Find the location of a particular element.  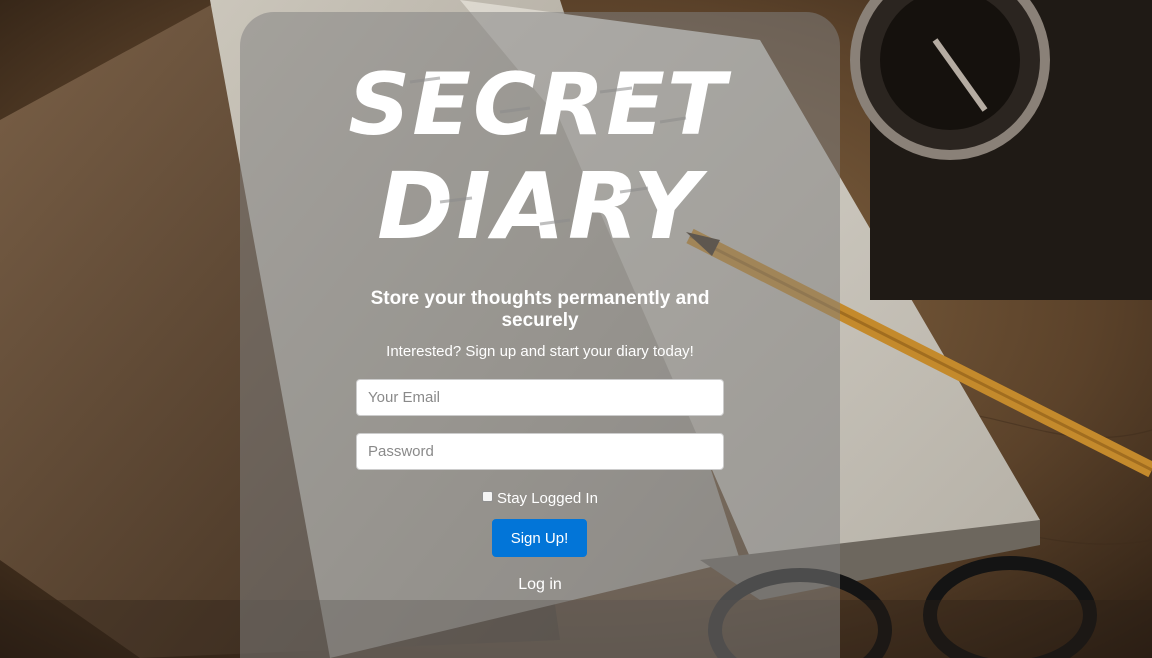

logo-line-2: DIARY is located at coordinates (542, 202).